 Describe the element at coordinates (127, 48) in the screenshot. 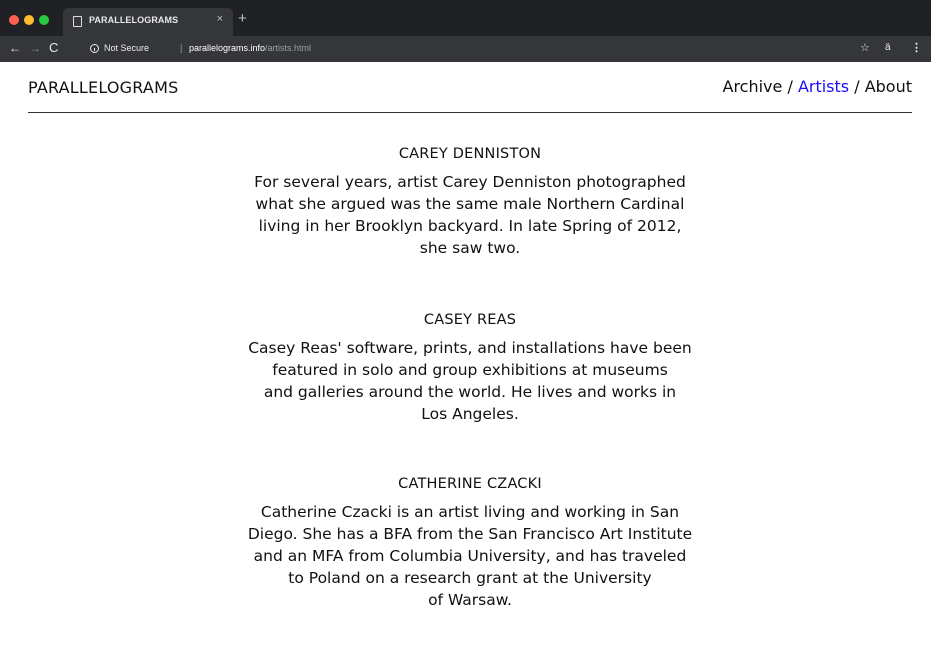

I see `security-label: Not Secure` at that location.